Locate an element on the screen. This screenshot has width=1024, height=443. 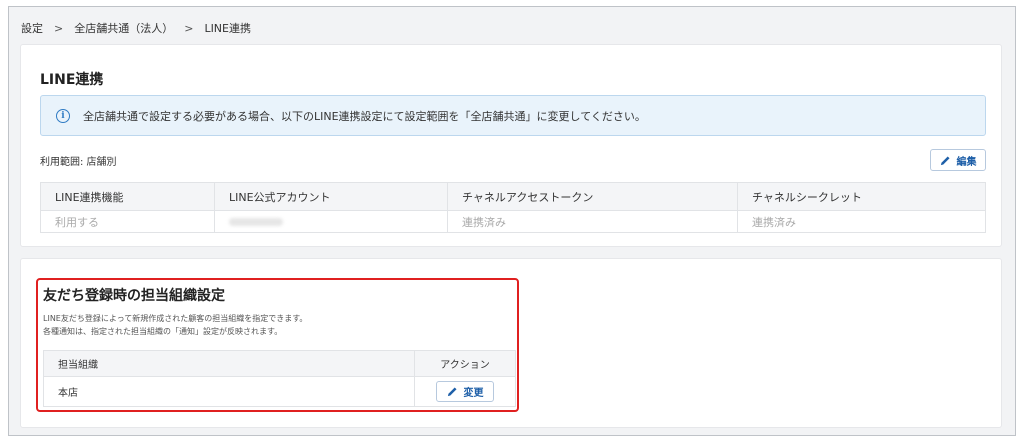
breadcrumb: 設定 > 全店舗共通（法人） > LINE連携 is located at coordinates (136, 28).